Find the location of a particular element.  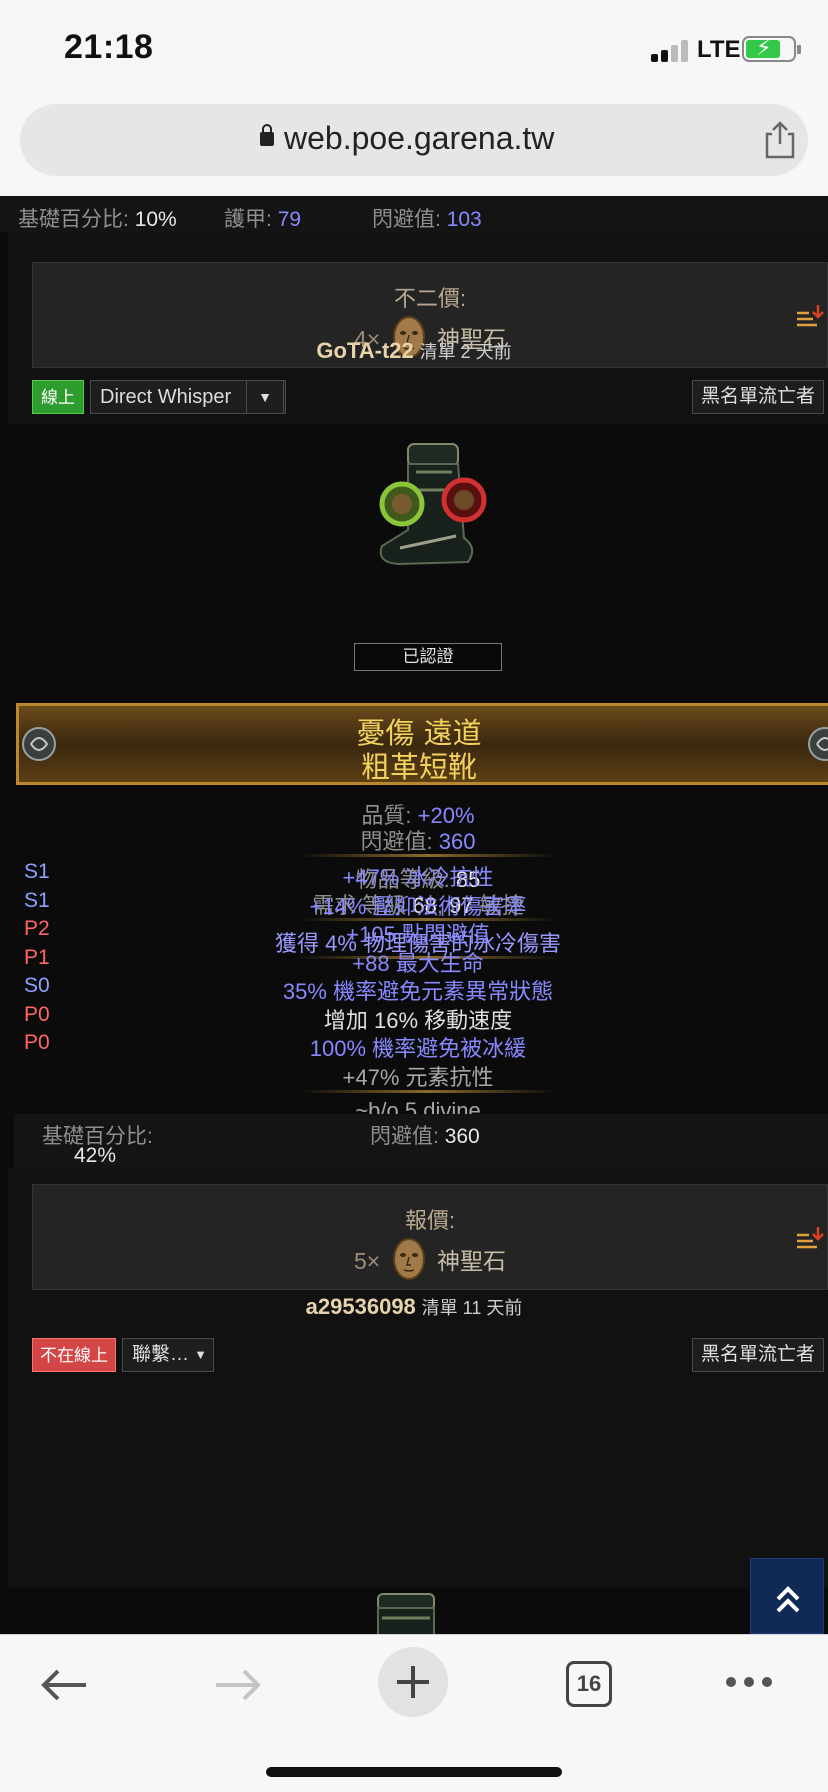

url-text: web.poe.garena.tw is located at coordinates (419, 138).